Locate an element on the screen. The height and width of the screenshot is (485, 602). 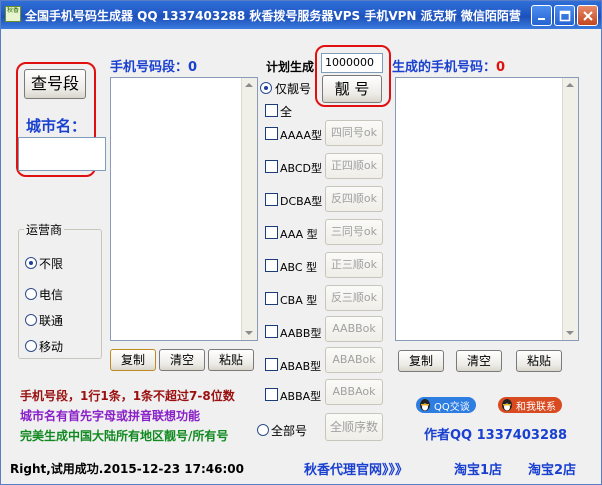
carrier-label-unicom: 联通 is located at coordinates (51, 321).